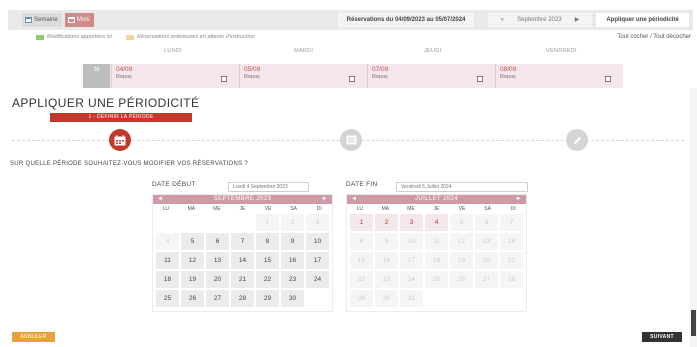 This screenshot has height=347, width=697. Describe the element at coordinates (436, 222) in the screenshot. I see `calendar-day: 4` at that location.